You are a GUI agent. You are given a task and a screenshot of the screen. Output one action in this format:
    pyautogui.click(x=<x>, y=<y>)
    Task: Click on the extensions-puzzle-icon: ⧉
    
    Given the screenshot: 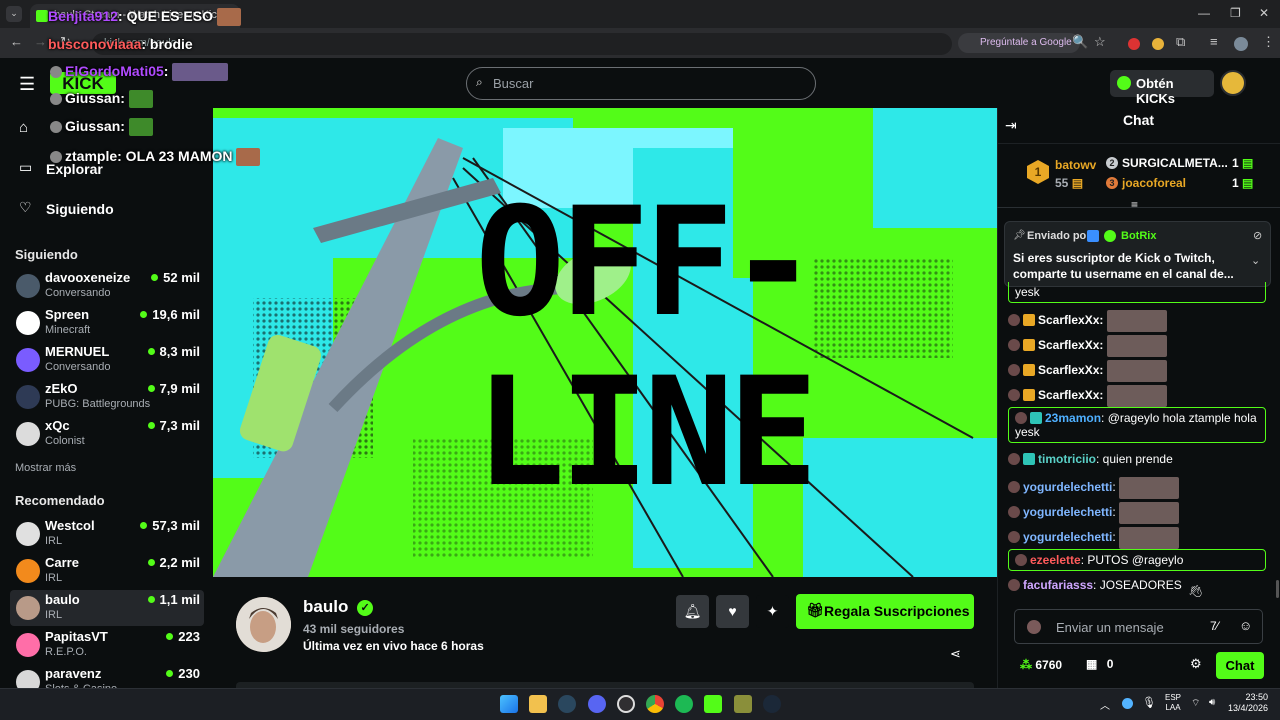 What is the action you would take?
    pyautogui.click(x=1180, y=42)
    